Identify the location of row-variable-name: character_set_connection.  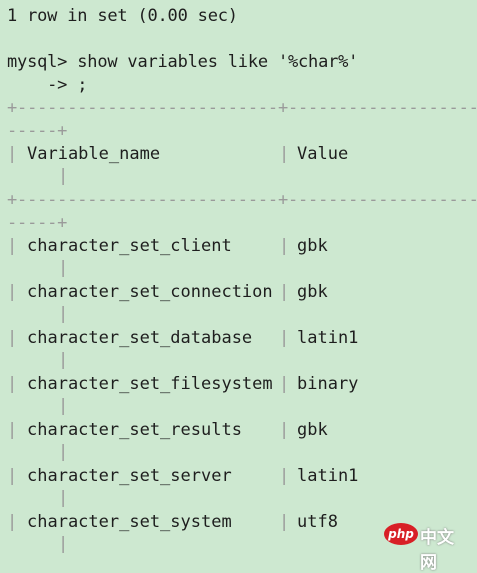
(150, 292).